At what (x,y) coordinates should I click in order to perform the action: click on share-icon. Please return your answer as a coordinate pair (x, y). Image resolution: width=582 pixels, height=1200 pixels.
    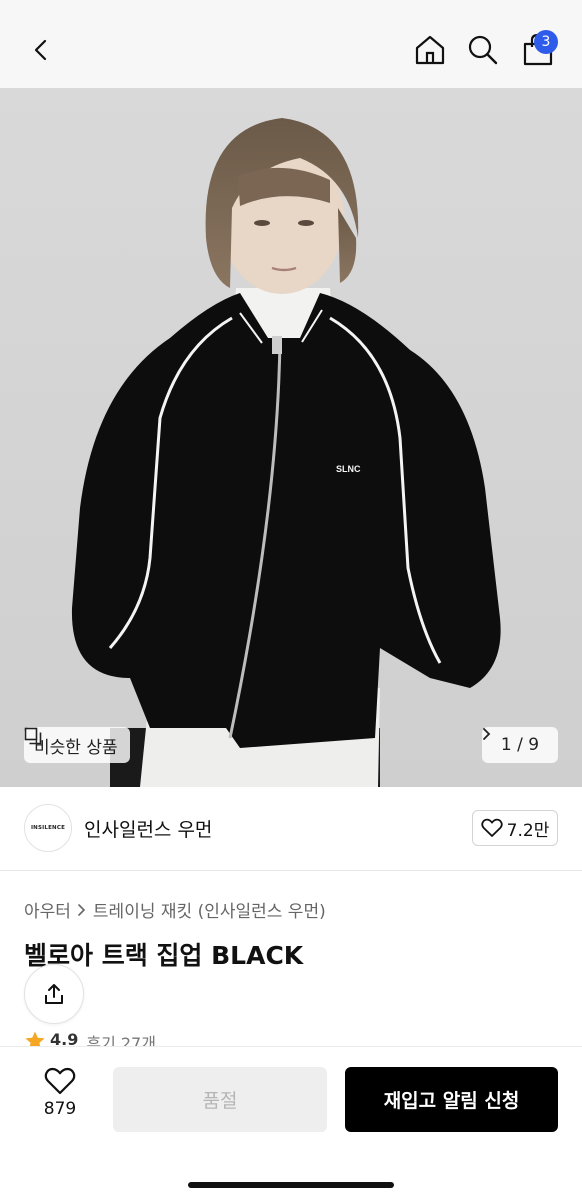
    Looking at the image, I should click on (54, 994).